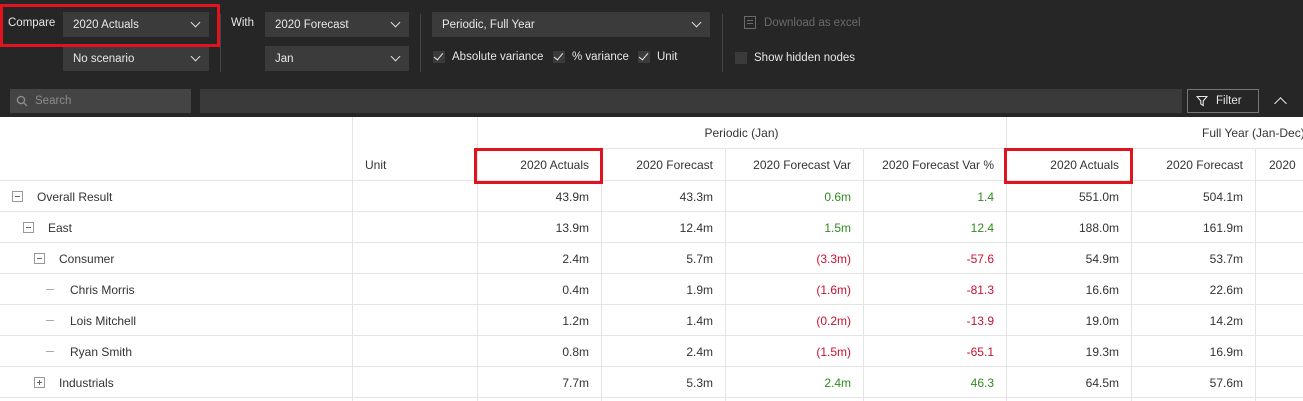 This screenshot has height=401, width=1303. I want to click on table-cell: 161.9m, so click(1222, 227).